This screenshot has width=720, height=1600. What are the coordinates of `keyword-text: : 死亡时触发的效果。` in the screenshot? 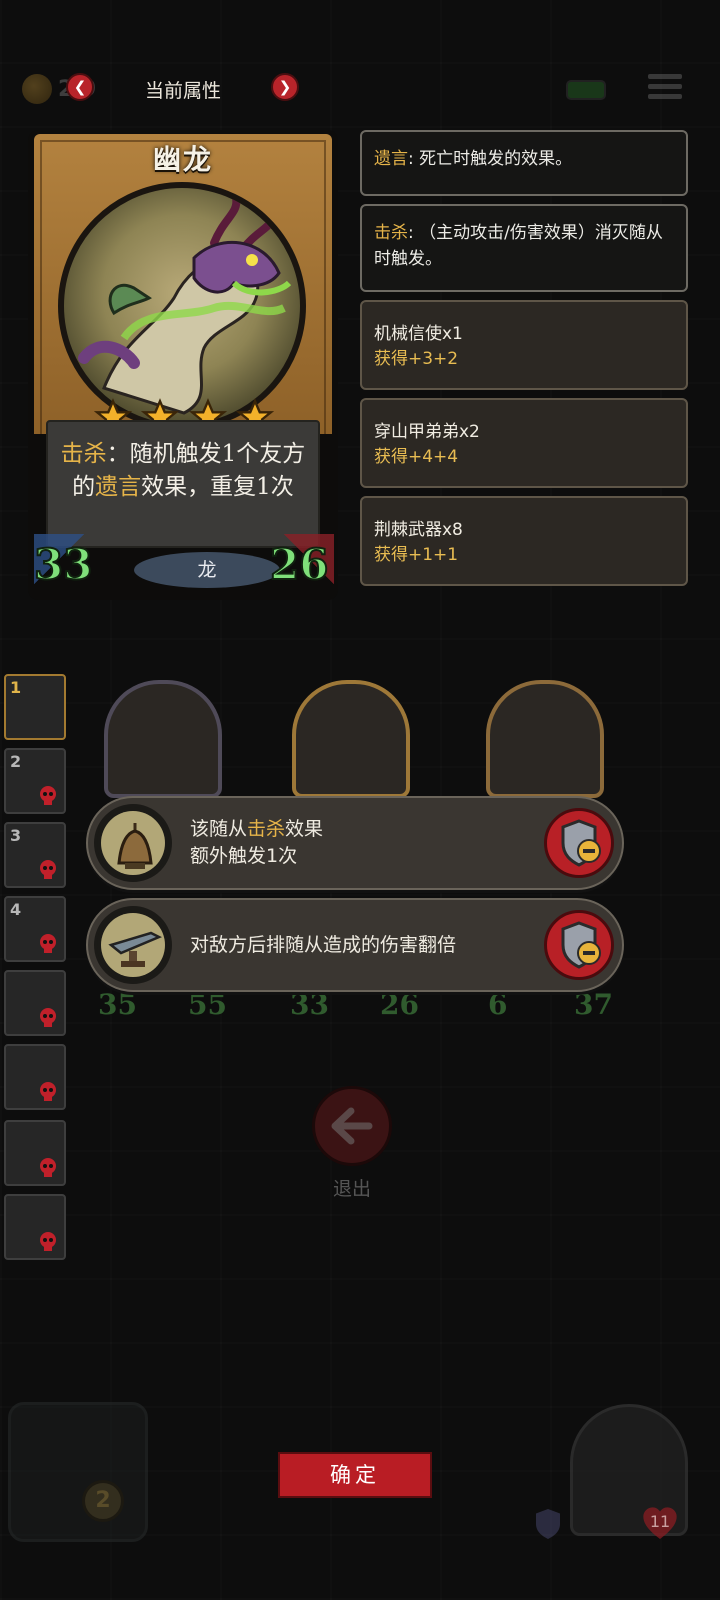 It's located at (490, 159).